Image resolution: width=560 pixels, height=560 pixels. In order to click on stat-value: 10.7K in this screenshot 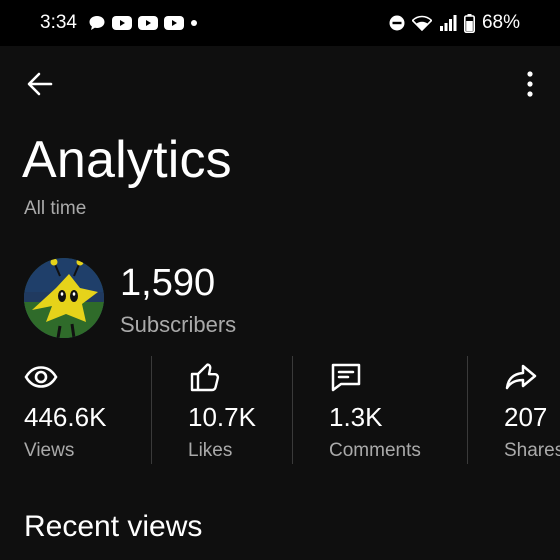, I will do `click(222, 417)`.